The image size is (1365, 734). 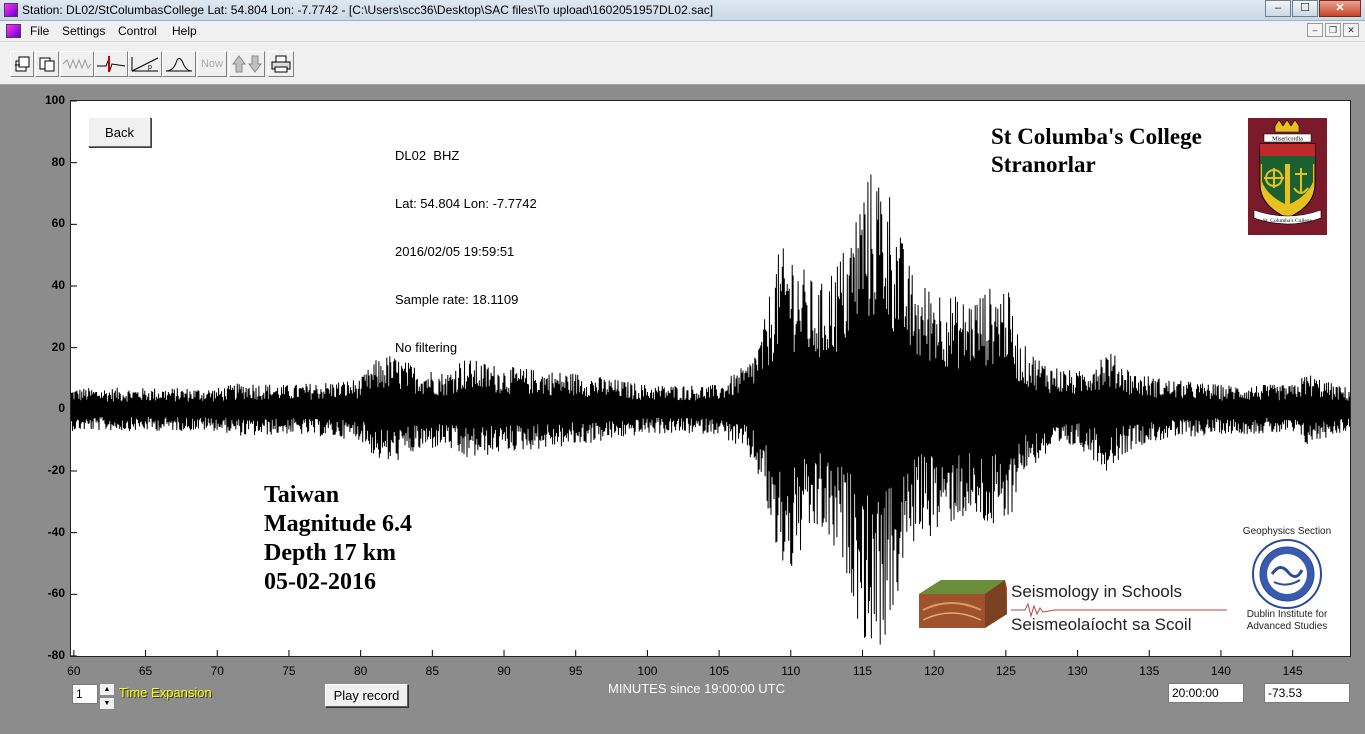 What do you see at coordinates (457, 299) in the screenshot?
I see `info-line: Sample rate: 18.1109` at bounding box center [457, 299].